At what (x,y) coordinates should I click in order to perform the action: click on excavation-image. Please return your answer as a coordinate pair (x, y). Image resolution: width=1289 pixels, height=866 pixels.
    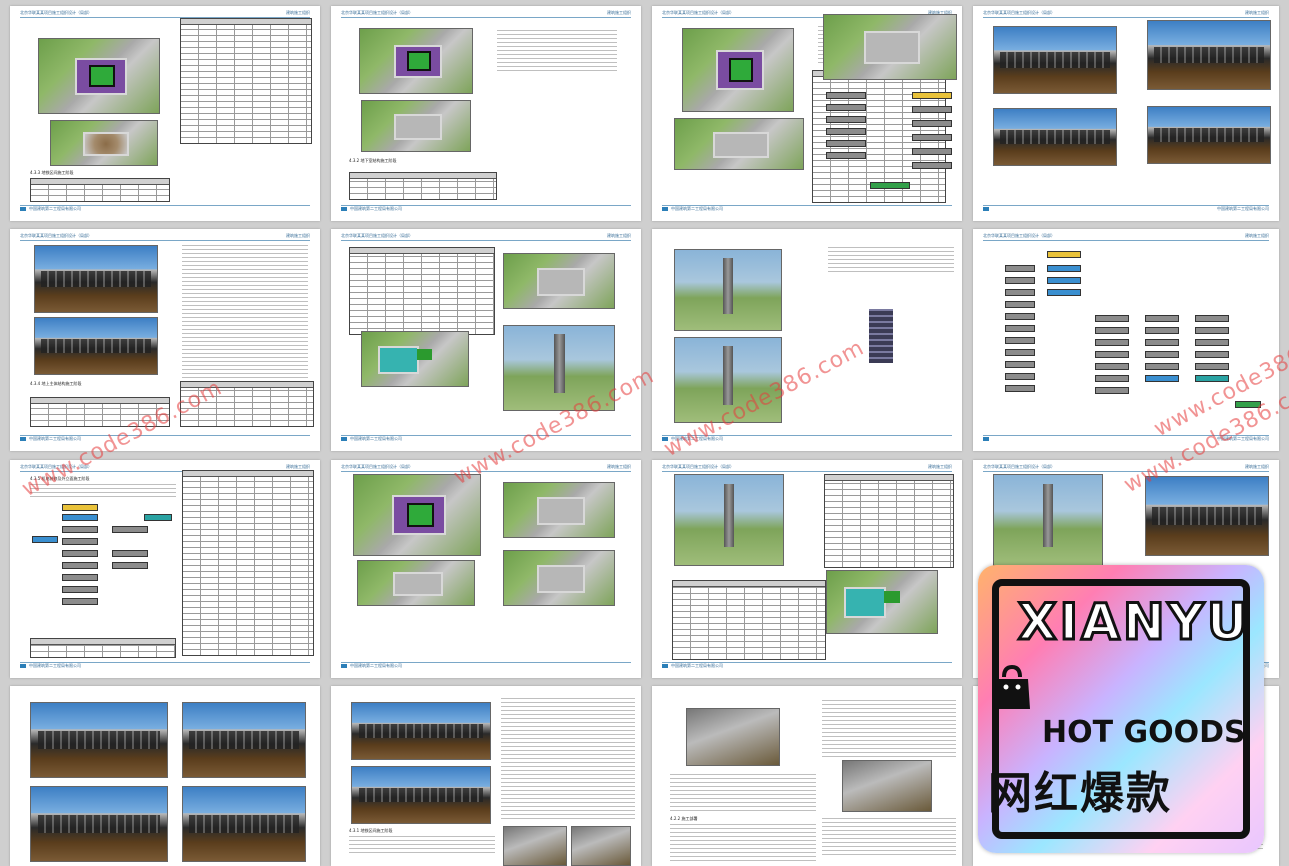
    Looking at the image, I should click on (104, 143).